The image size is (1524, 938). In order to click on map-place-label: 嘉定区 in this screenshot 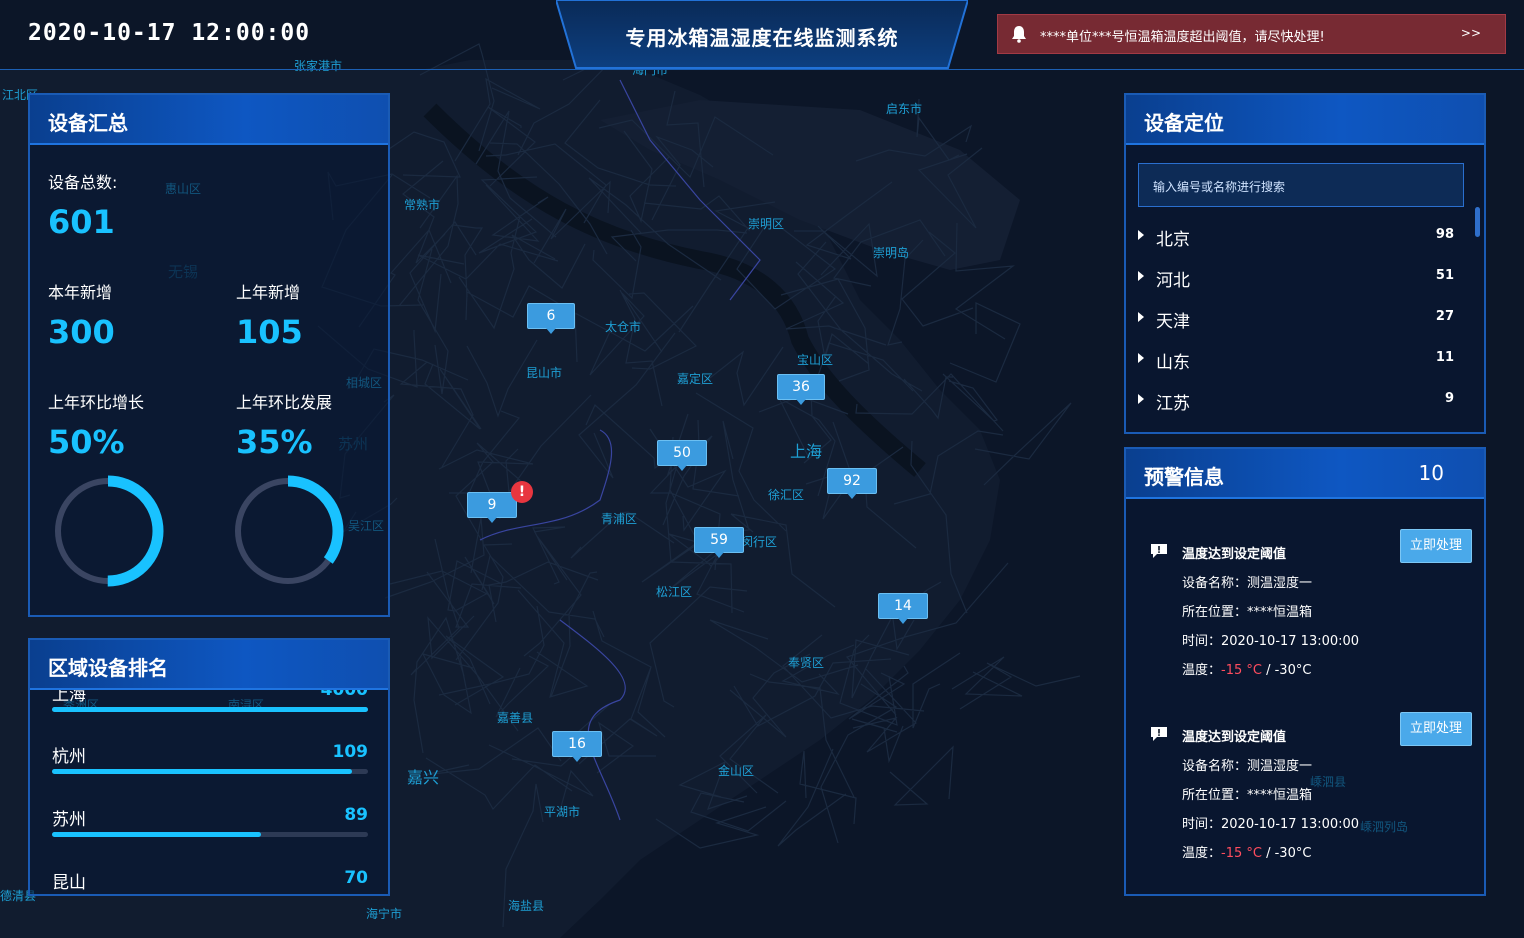, I will do `click(695, 378)`.